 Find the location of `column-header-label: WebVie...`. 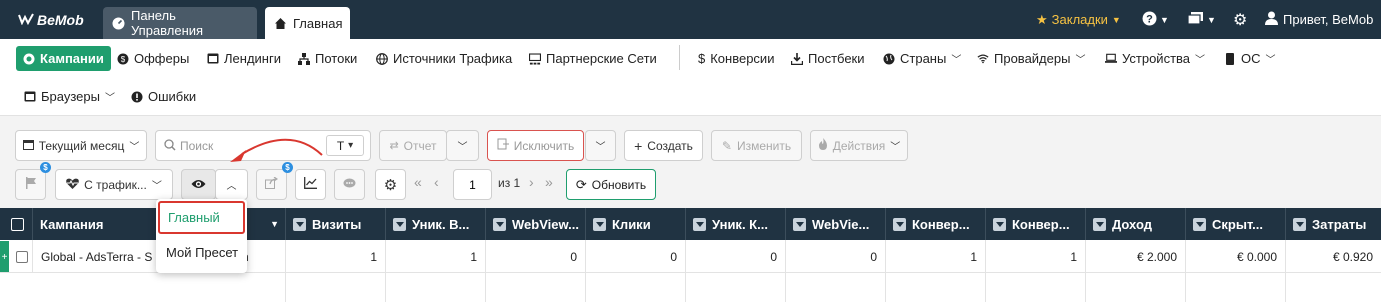

column-header-label: WebVie... is located at coordinates (841, 224).